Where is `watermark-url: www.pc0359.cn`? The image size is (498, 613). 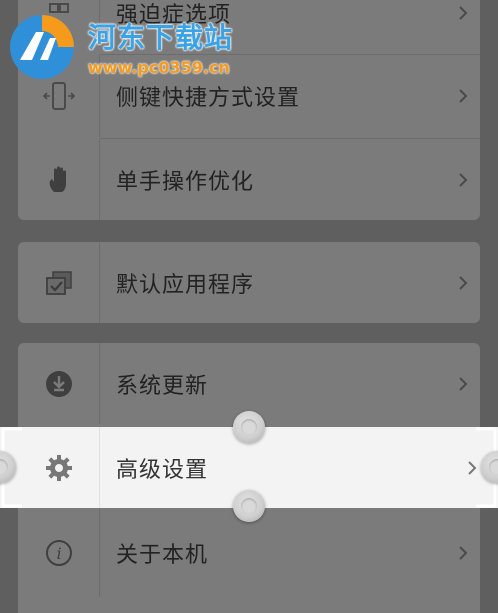 watermark-url: www.pc0359.cn is located at coordinates (159, 67).